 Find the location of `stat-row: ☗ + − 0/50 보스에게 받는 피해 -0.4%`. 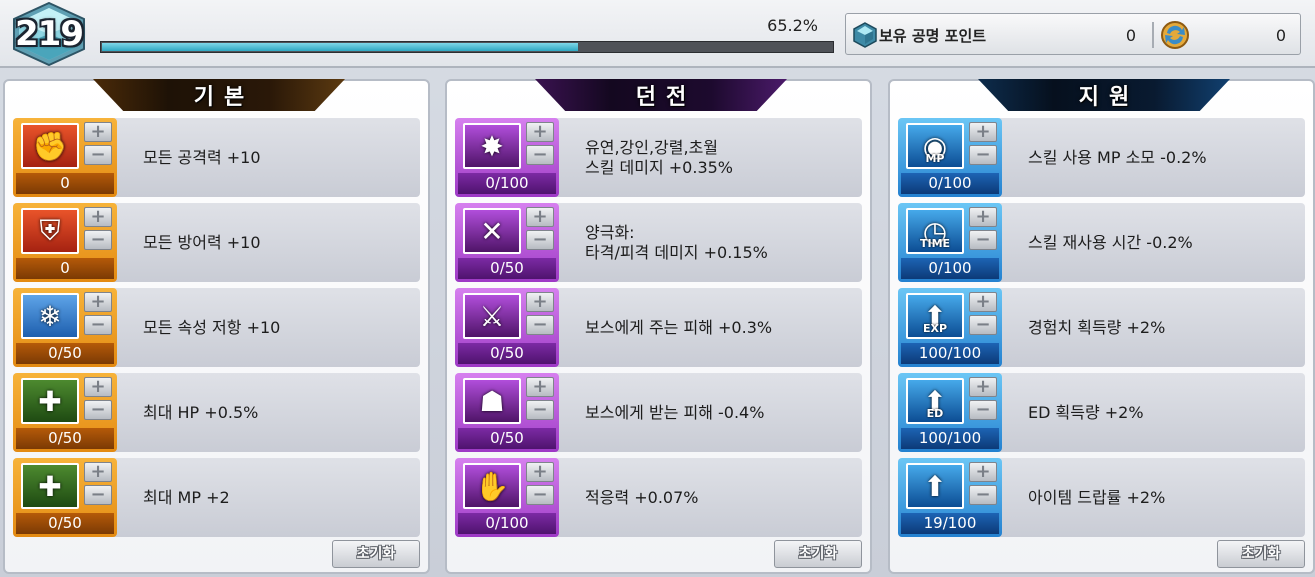

stat-row: ☗ + − 0/50 보스에게 받는 피해 -0.4% is located at coordinates (658, 412).